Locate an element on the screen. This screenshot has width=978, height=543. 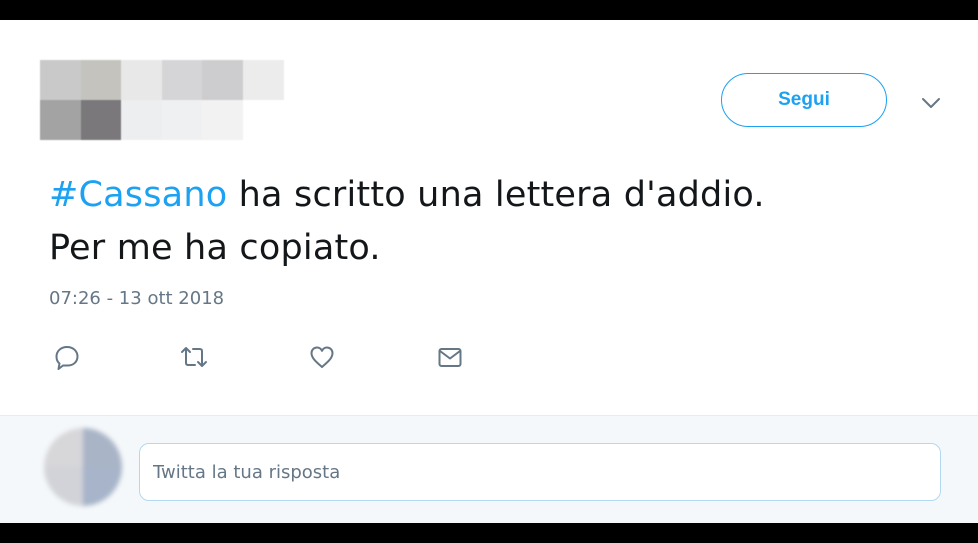
heart-icon is located at coordinates (322, 357).